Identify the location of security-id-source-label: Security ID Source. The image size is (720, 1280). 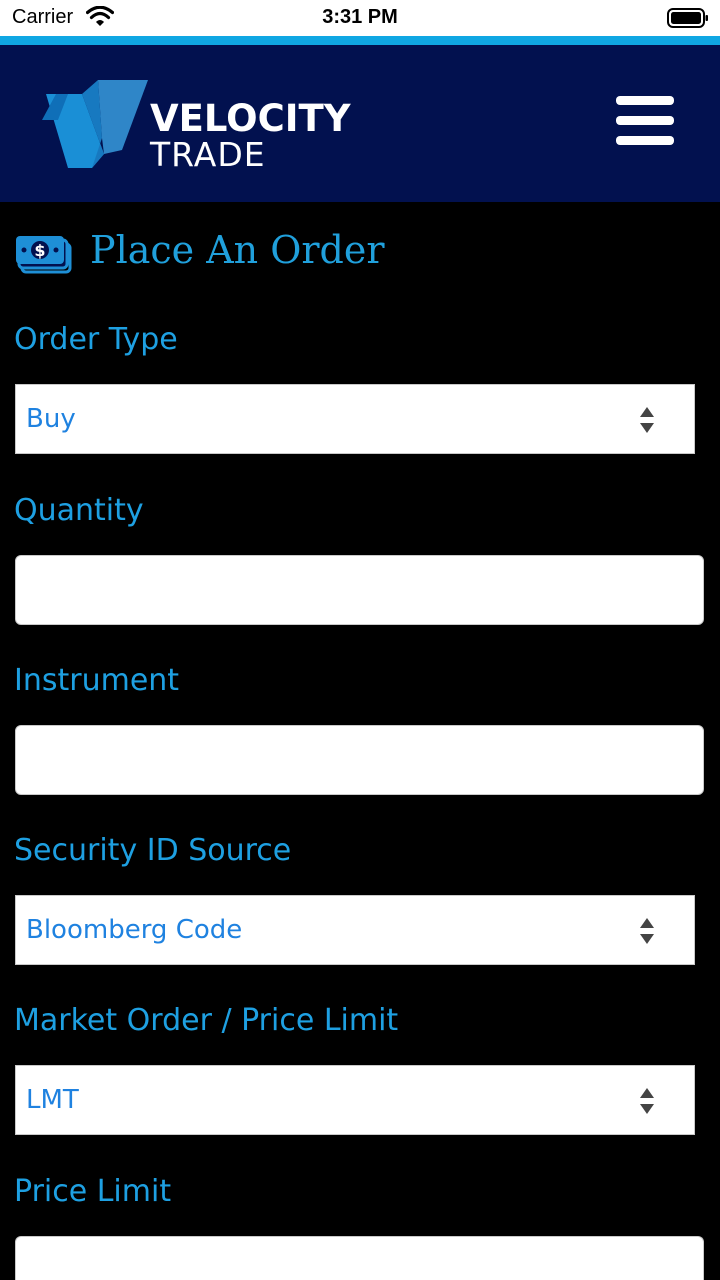
(153, 850).